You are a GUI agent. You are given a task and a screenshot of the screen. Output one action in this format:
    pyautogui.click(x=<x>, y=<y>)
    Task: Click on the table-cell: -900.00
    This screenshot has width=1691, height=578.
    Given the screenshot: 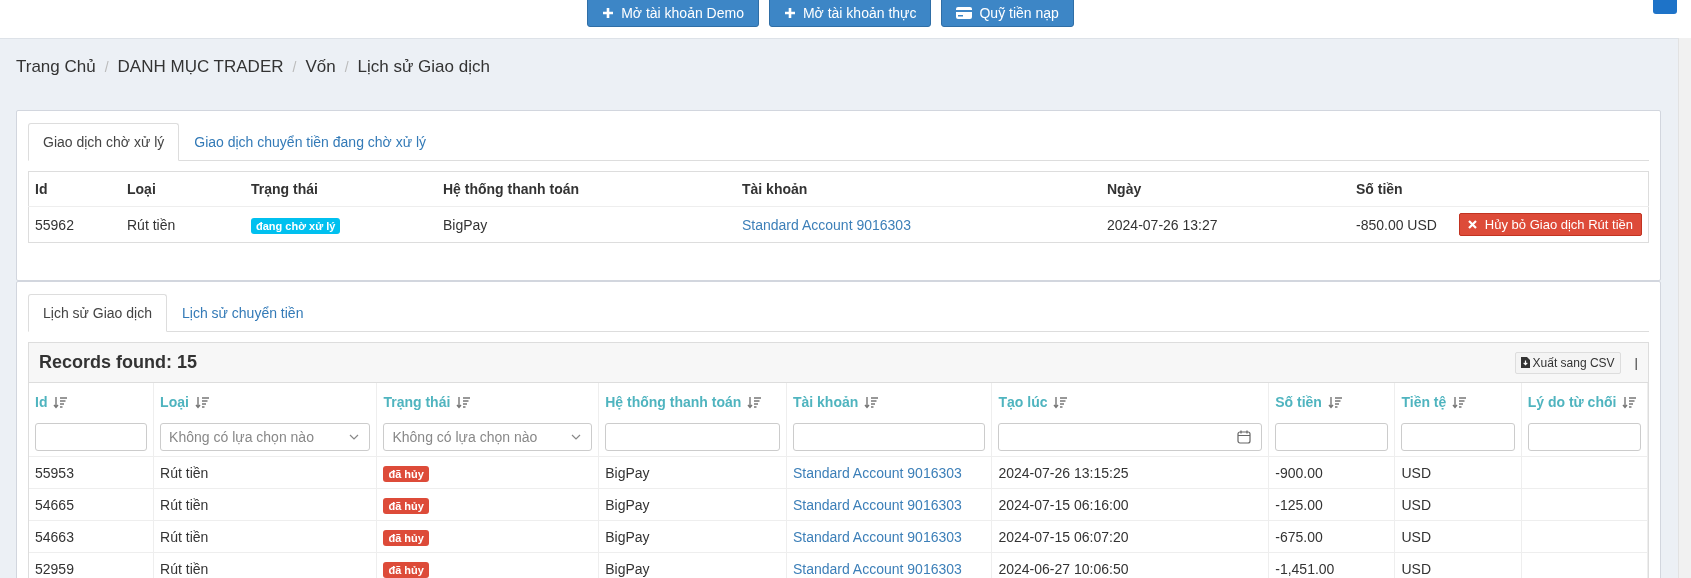 What is the action you would take?
    pyautogui.click(x=1331, y=472)
    